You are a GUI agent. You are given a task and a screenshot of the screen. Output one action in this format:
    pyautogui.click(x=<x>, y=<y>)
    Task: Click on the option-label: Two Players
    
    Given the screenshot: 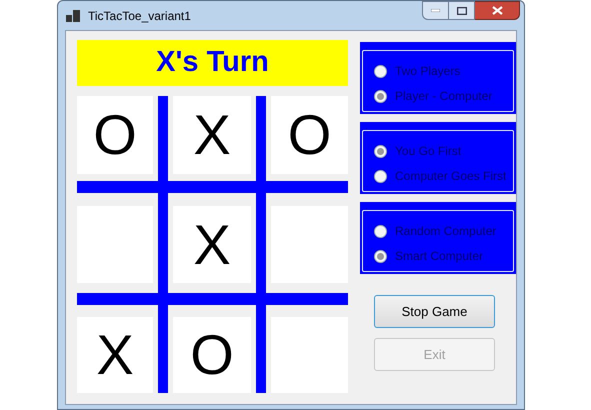 What is the action you would take?
    pyautogui.click(x=427, y=71)
    